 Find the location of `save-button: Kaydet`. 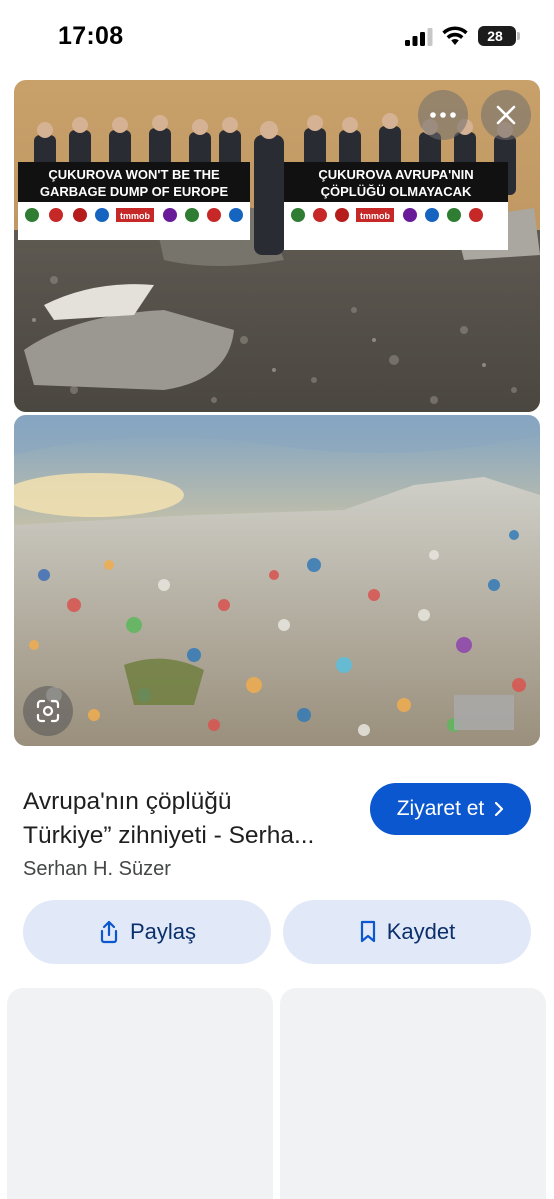

save-button: Kaydet is located at coordinates (407, 932).